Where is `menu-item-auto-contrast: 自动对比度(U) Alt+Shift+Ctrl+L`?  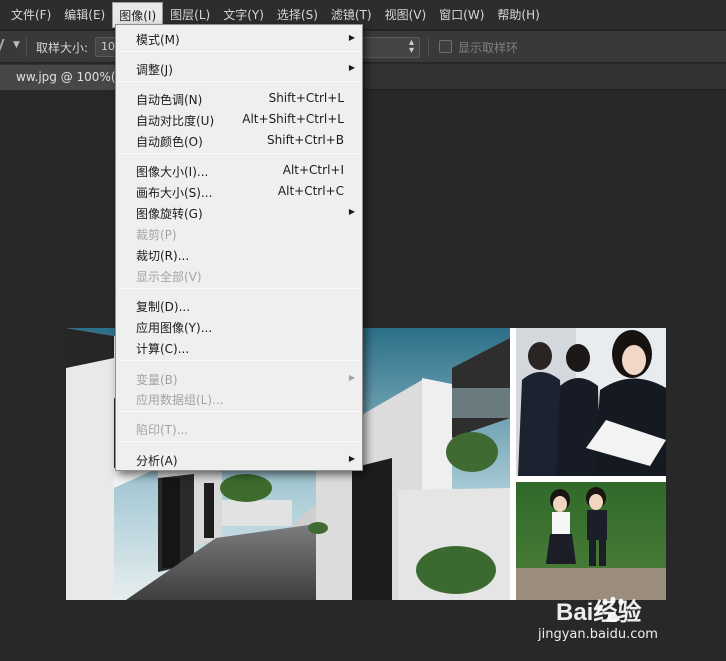
menu-item-auto-contrast: 自动对比度(U) Alt+Shift+Ctrl+L is located at coordinates (239, 119).